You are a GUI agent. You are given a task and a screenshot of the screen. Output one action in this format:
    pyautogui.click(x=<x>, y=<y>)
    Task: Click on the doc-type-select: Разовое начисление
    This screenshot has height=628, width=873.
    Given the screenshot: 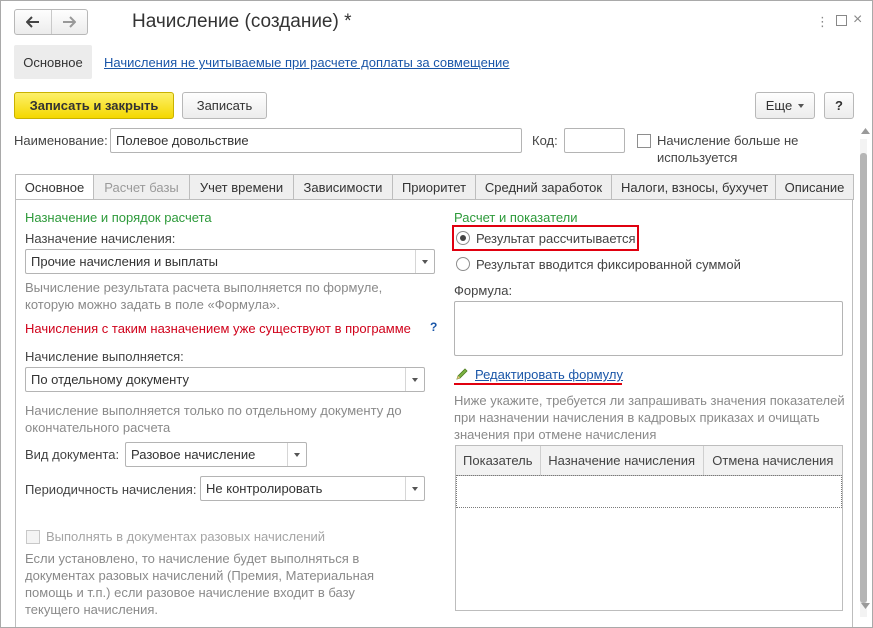 What is the action you would take?
    pyautogui.click(x=216, y=454)
    